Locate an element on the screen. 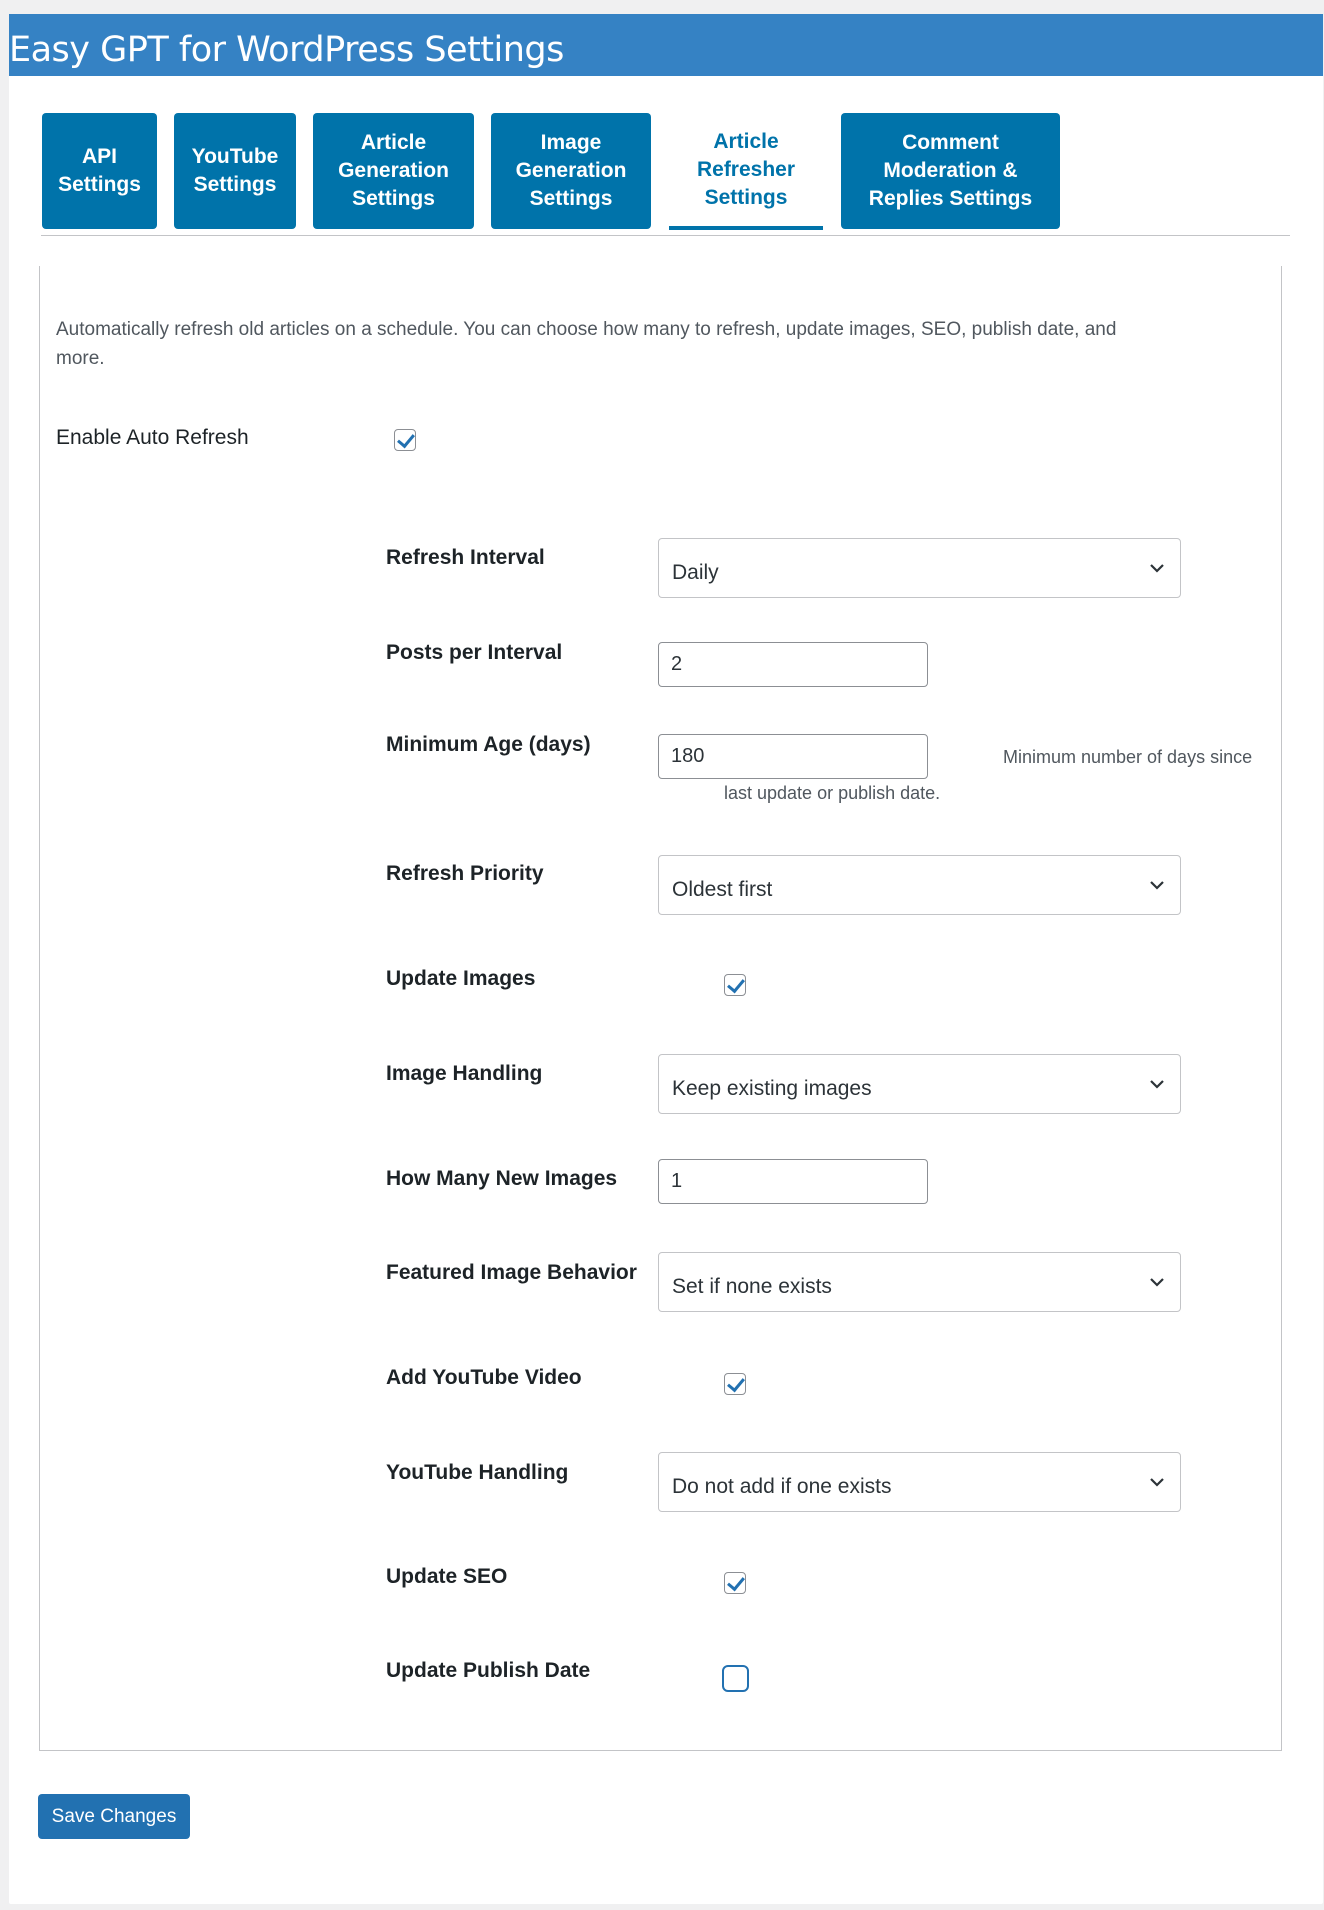  youtube-handling-label: YouTube Handling is located at coordinates (477, 1472).